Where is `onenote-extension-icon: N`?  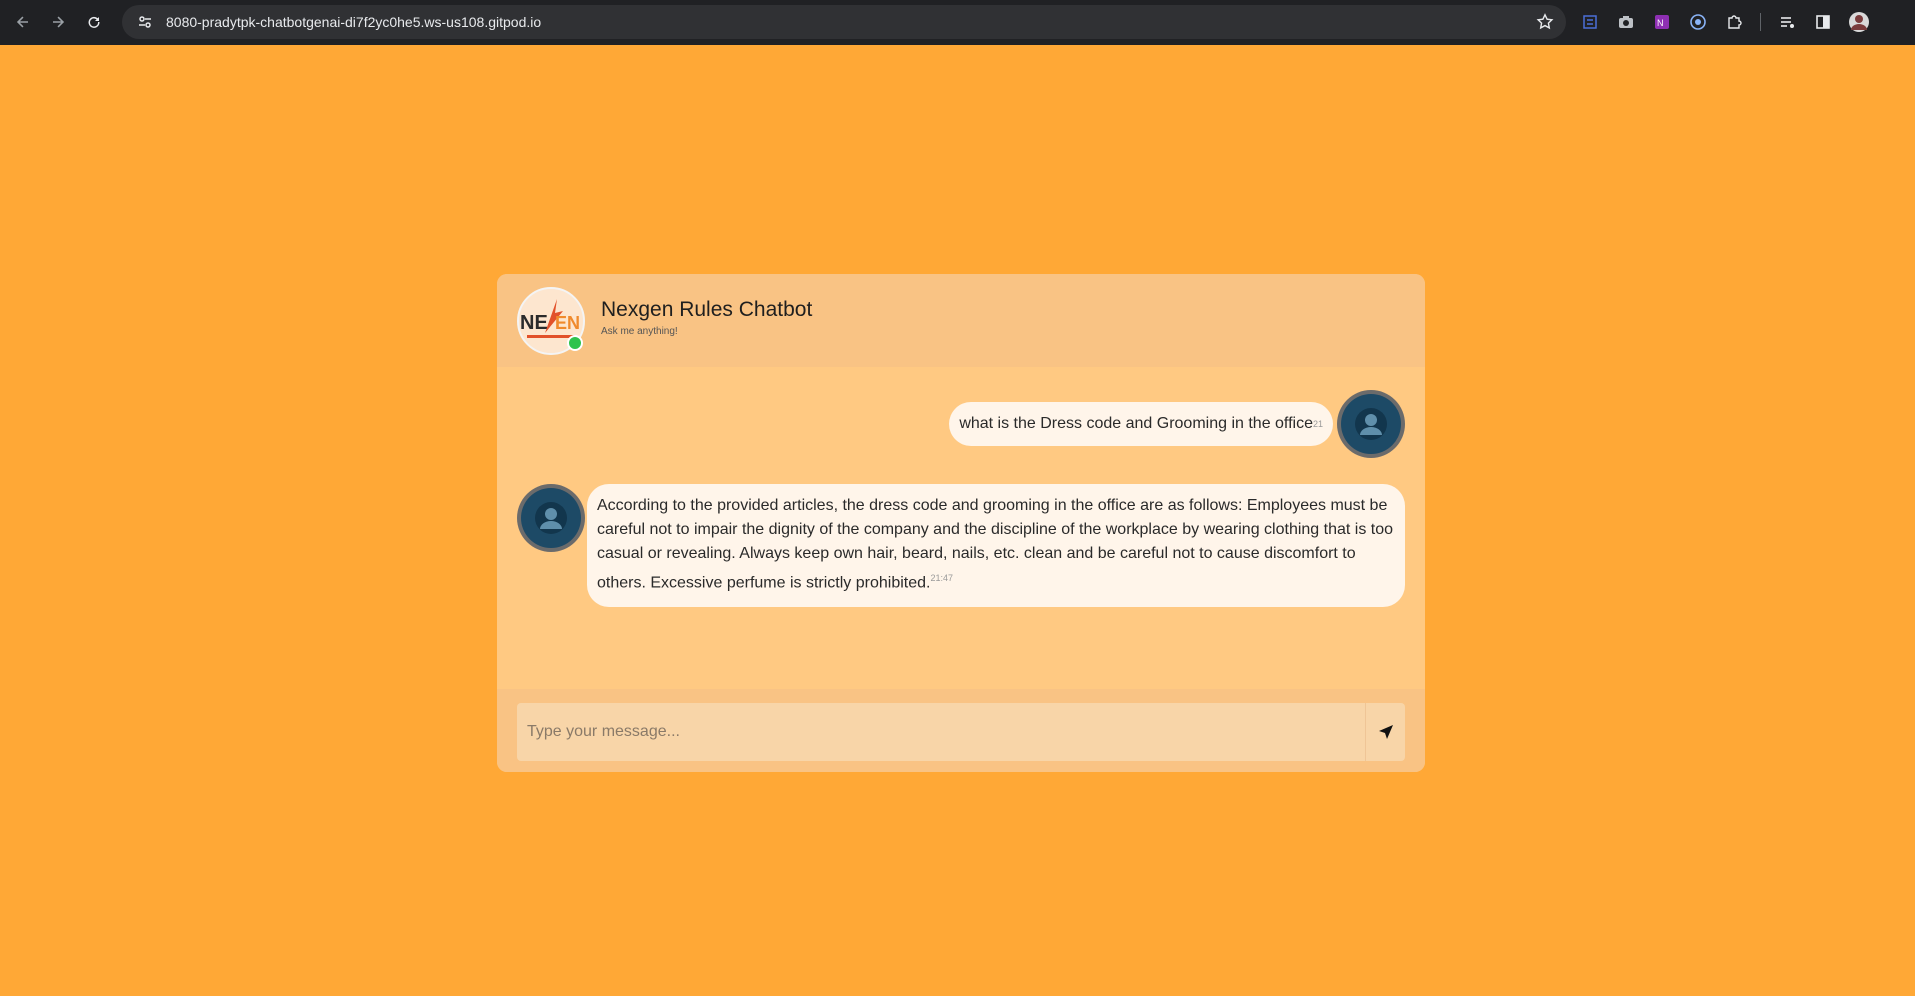
onenote-extension-icon: N is located at coordinates (1662, 22).